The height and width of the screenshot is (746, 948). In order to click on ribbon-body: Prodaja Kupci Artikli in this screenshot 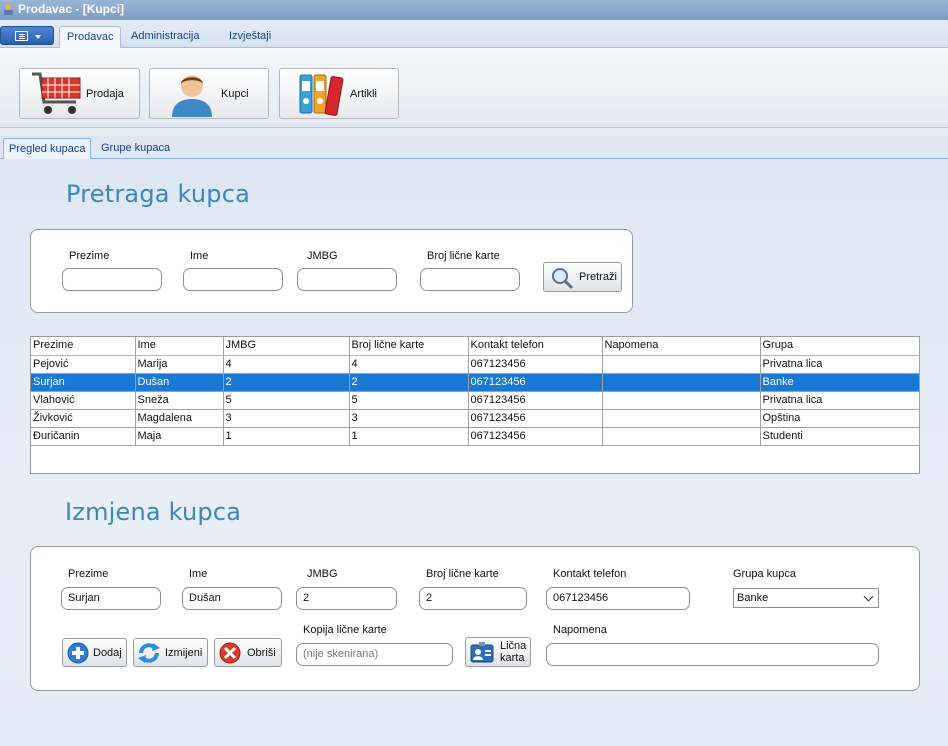, I will do `click(474, 88)`.